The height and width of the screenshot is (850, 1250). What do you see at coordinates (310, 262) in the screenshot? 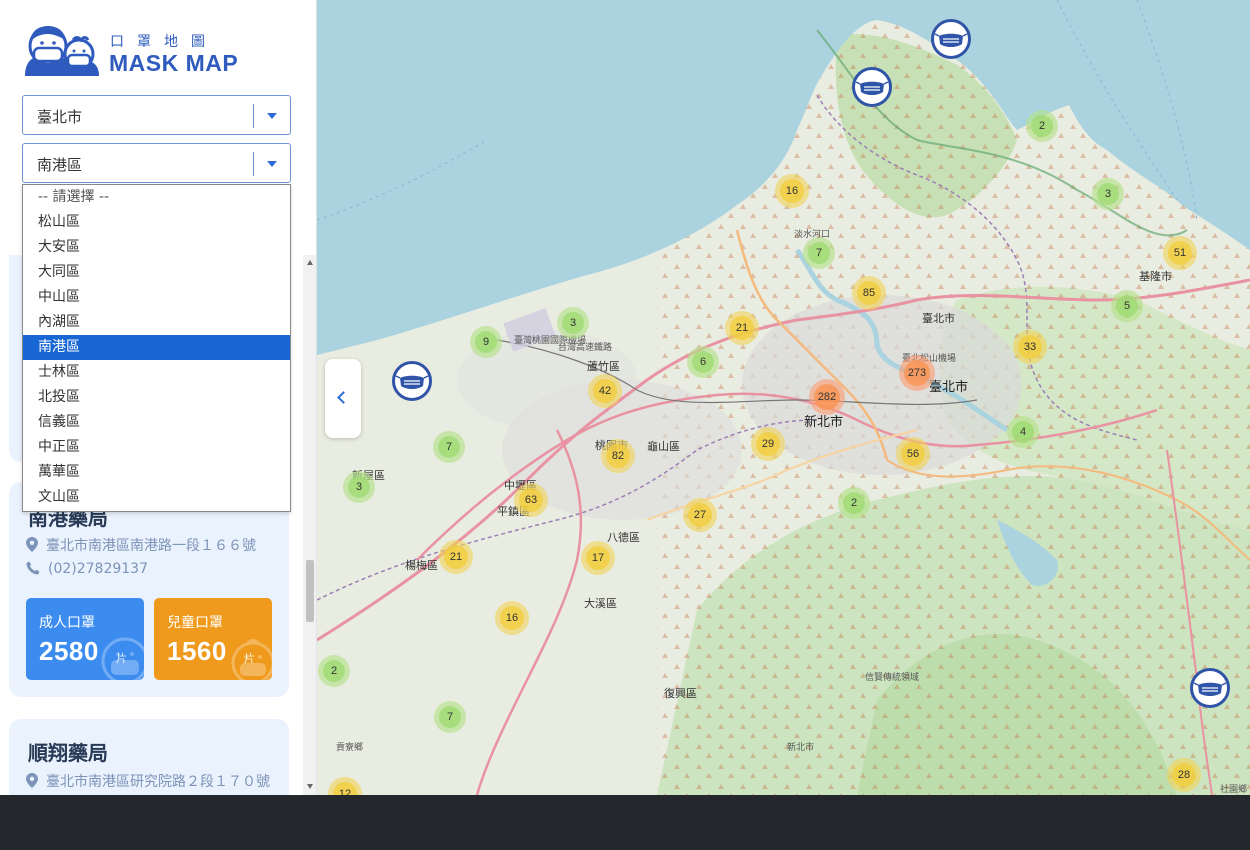
I see `scroll-up-arrow-icon` at bounding box center [310, 262].